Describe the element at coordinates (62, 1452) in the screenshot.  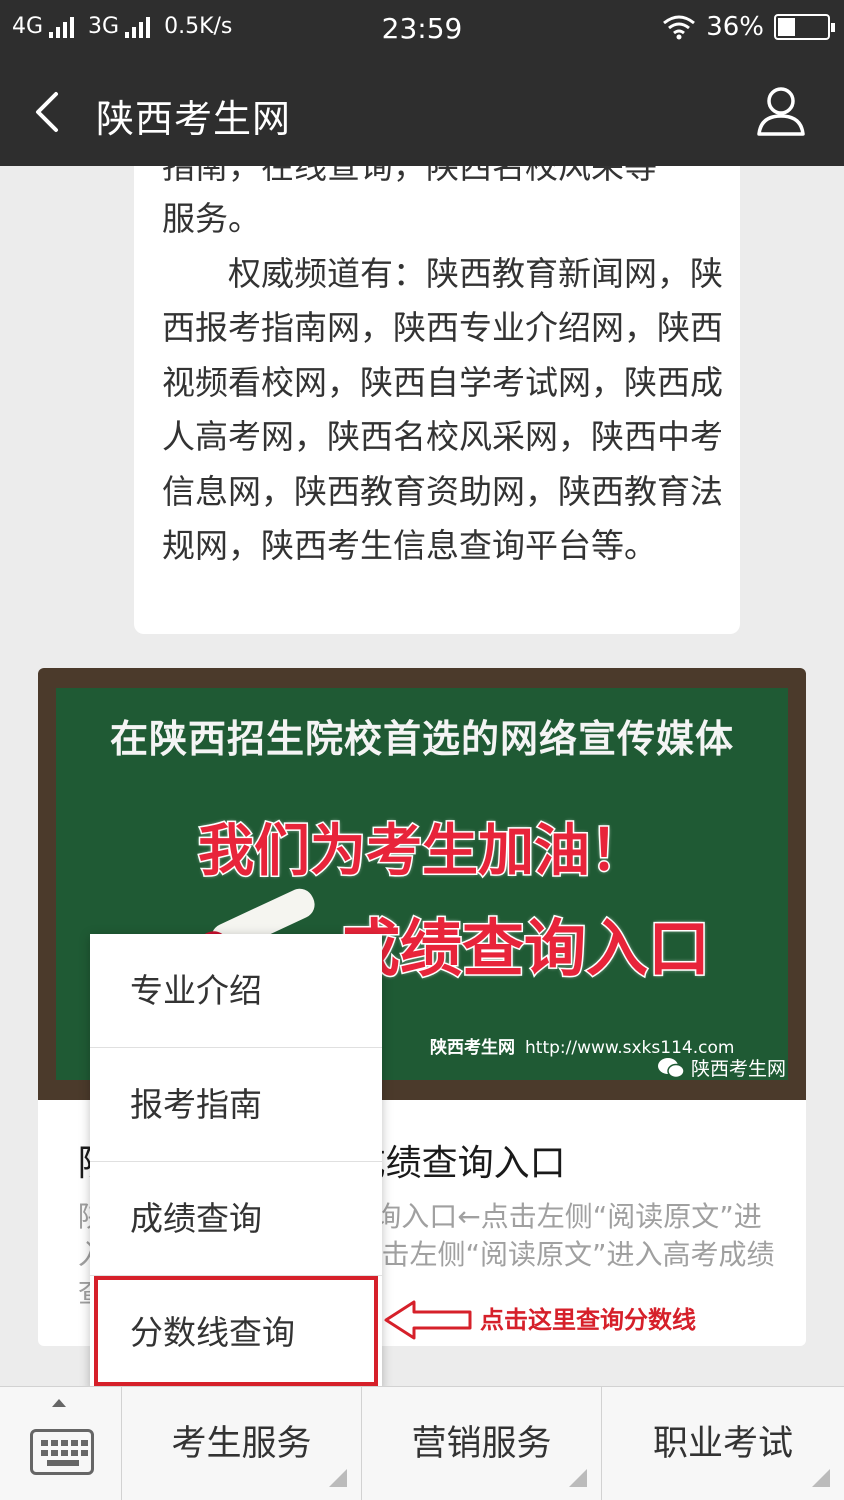
I see `keyboard-icon` at that location.